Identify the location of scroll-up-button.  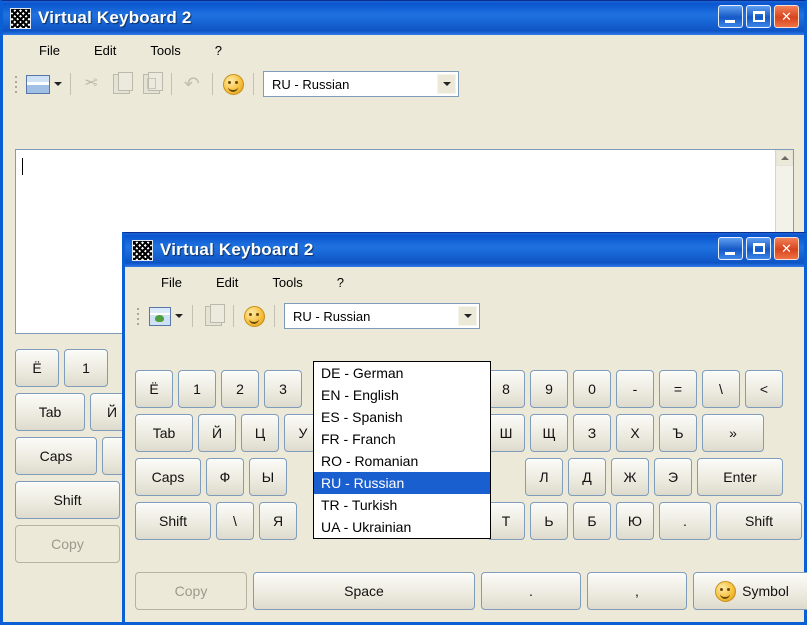
(784, 158).